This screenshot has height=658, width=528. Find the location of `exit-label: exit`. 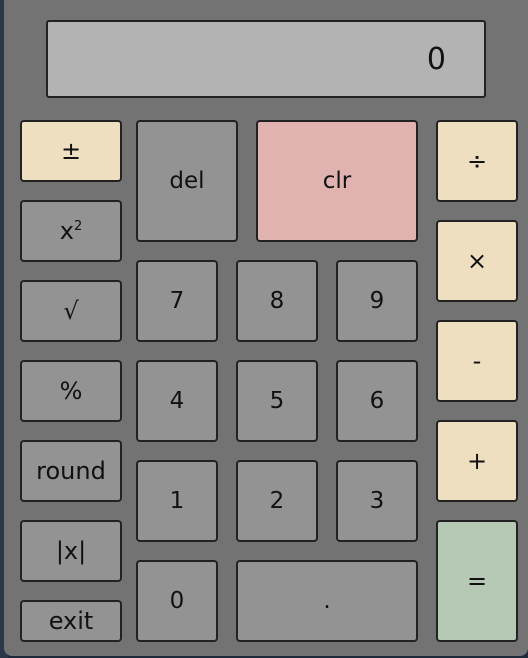

exit-label: exit is located at coordinates (71, 621).